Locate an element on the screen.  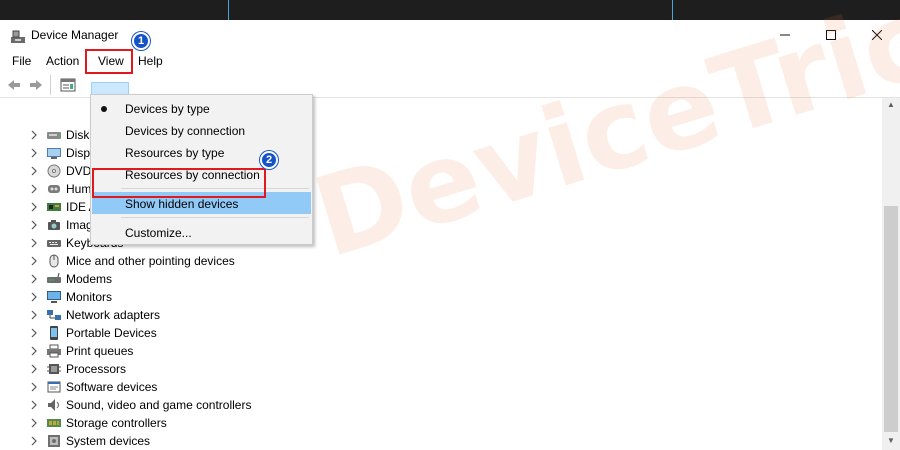
printer-icon is located at coordinates (54, 351).